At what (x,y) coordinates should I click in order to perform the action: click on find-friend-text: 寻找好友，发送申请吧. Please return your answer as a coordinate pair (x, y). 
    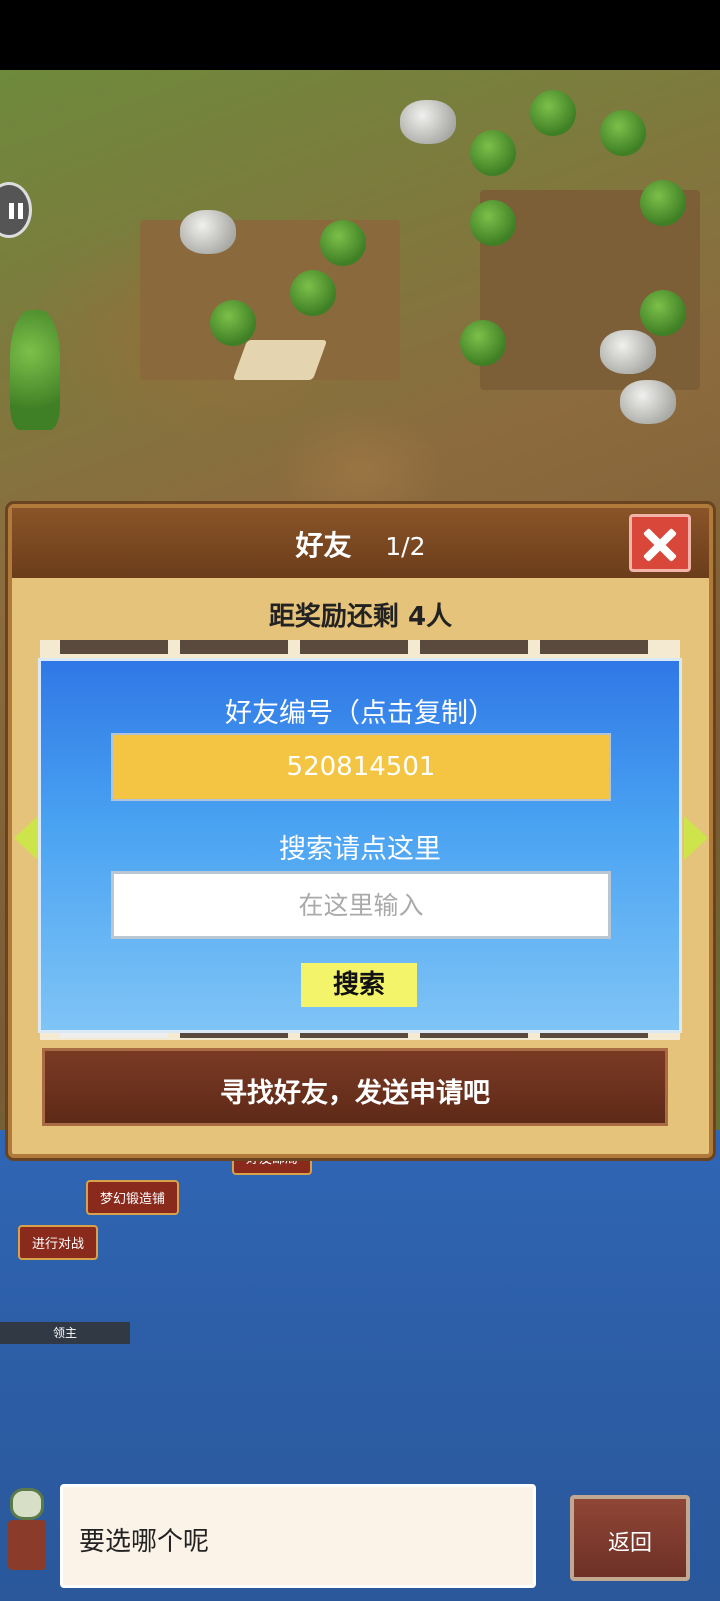
    Looking at the image, I should click on (355, 1093).